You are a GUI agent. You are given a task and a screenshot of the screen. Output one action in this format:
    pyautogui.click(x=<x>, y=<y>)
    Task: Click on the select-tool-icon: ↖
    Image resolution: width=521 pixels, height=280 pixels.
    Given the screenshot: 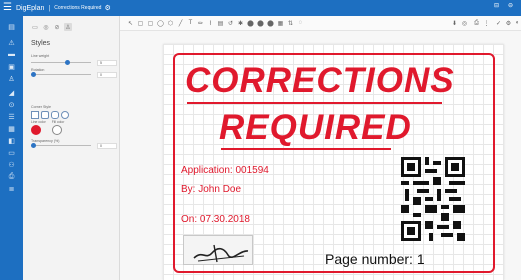 What is the action you would take?
    pyautogui.click(x=130, y=23)
    